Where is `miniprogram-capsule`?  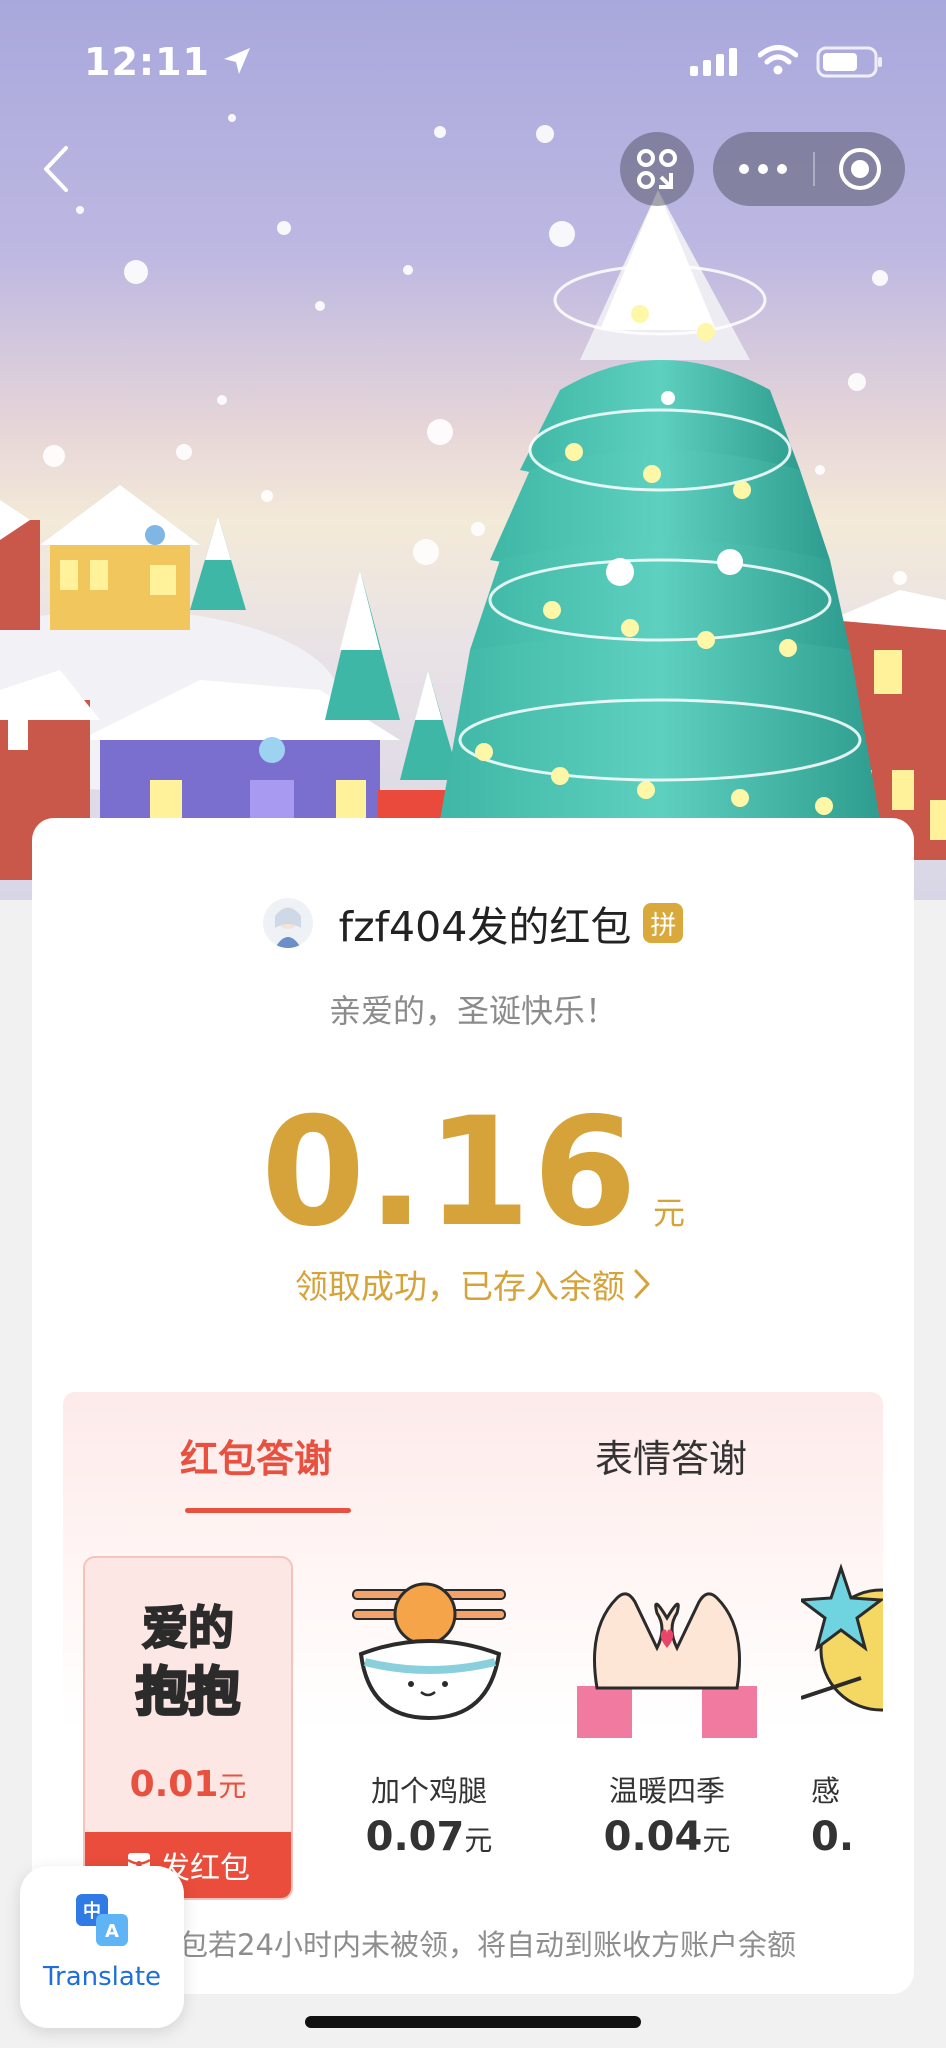
miniprogram-capsule is located at coordinates (809, 169).